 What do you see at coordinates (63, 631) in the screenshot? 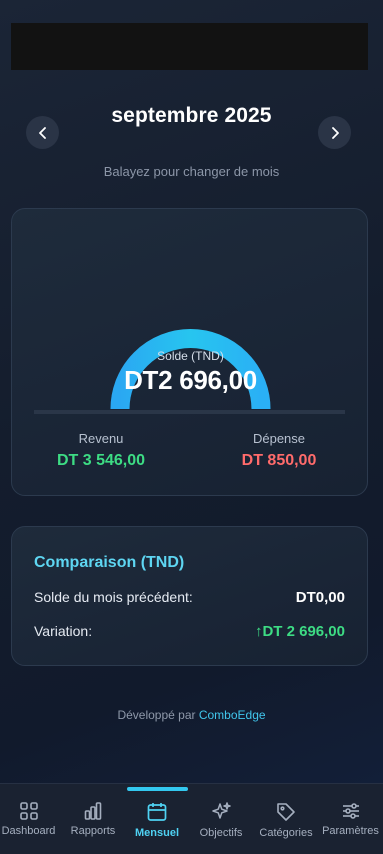
I see `variation-label: Variation:` at bounding box center [63, 631].